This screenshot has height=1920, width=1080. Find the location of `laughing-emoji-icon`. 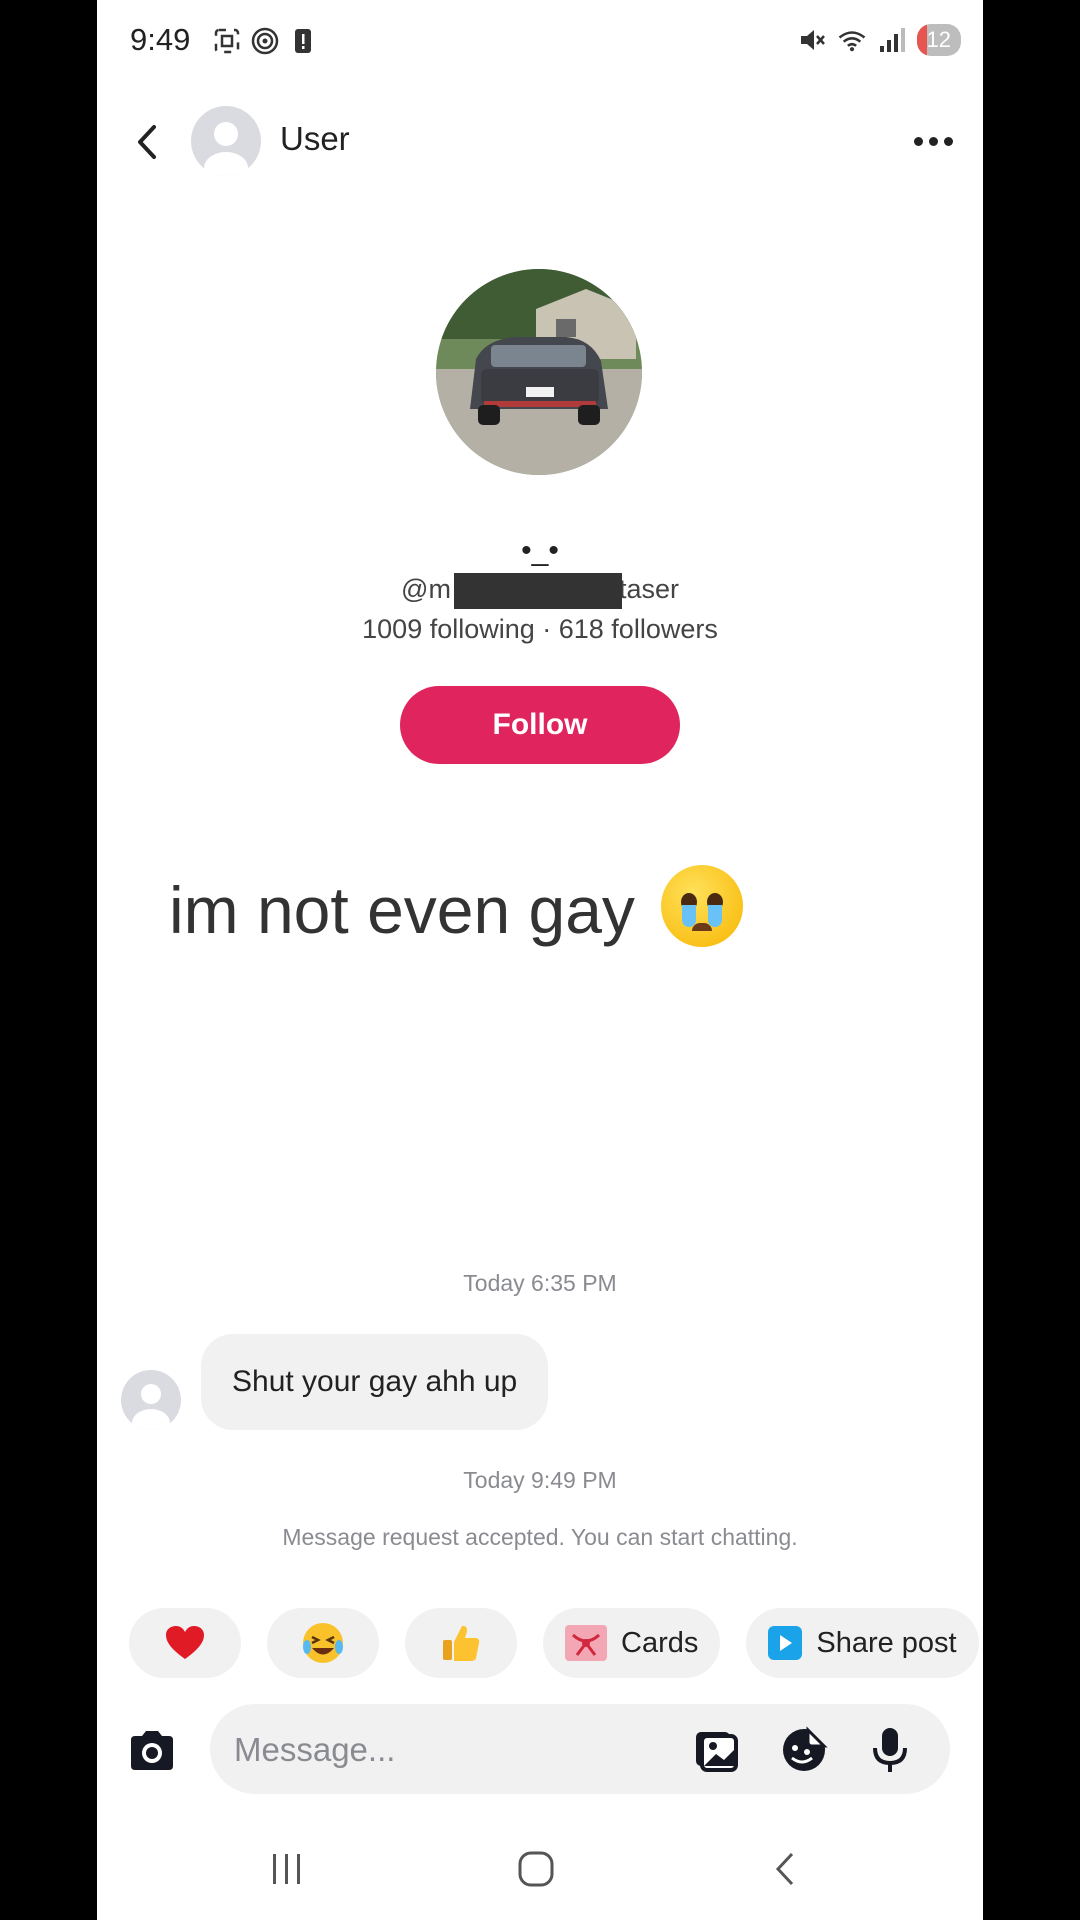

laughing-emoji-icon is located at coordinates (323, 1643).